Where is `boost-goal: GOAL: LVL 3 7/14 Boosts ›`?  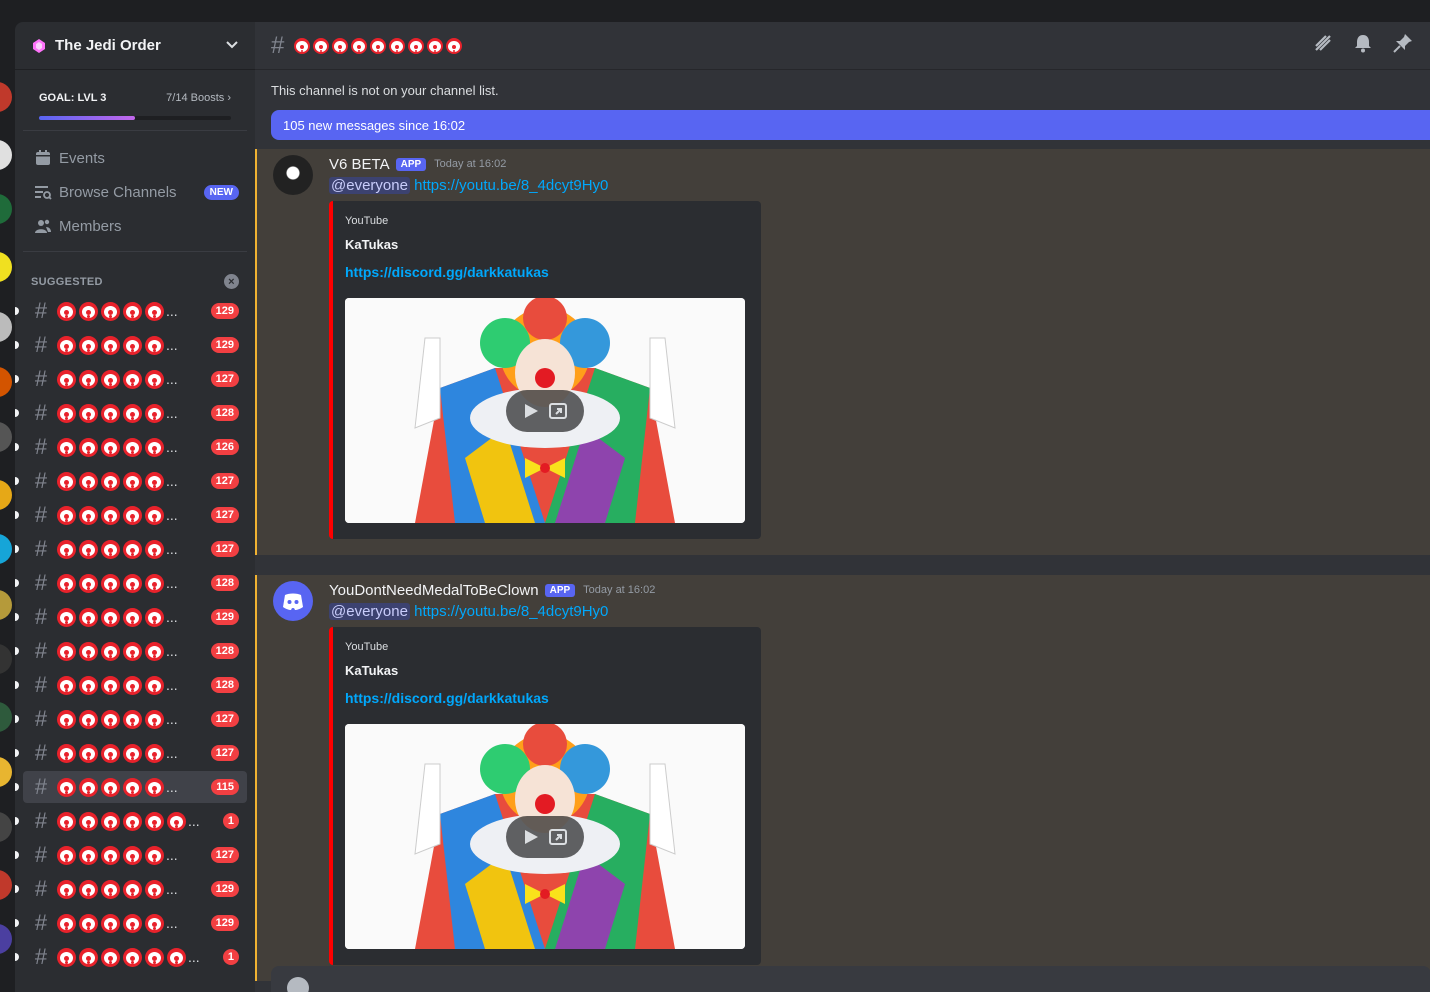
boost-goal: GOAL: LVL 3 7/14 Boosts › is located at coordinates (135, 100).